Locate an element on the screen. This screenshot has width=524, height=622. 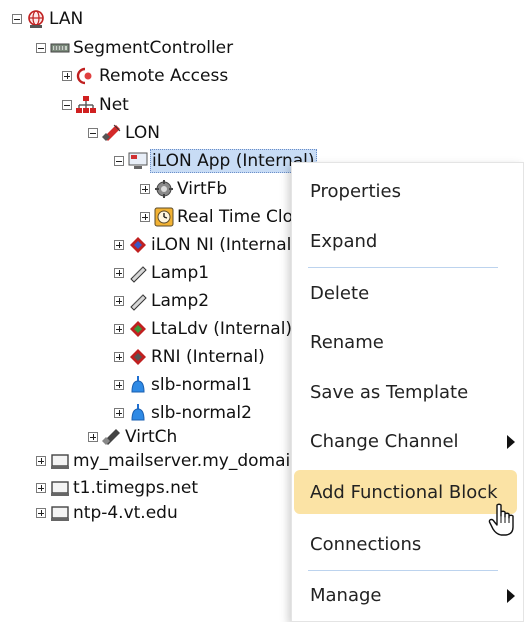
tree-node-slb-normal2: slb-normal2 is located at coordinates (183, 413).